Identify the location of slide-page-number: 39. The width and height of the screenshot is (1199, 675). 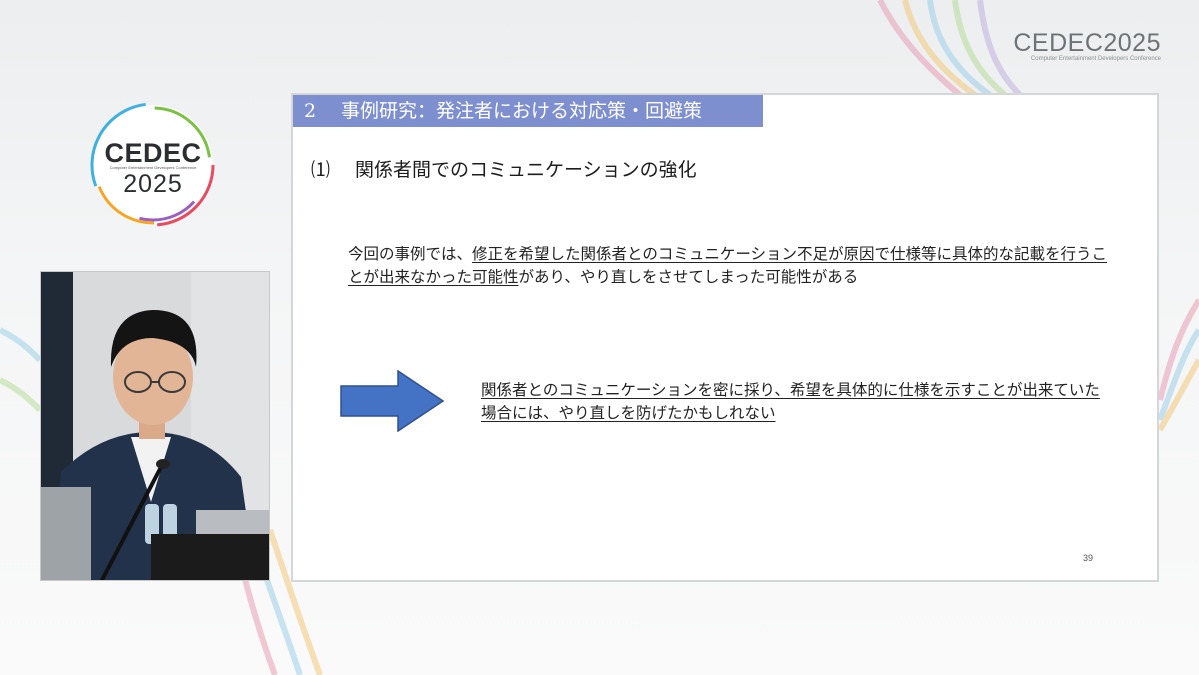
(1087, 558).